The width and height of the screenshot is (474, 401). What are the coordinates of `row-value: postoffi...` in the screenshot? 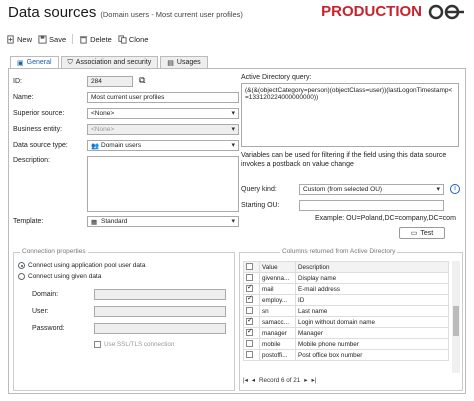 It's located at (277, 355).